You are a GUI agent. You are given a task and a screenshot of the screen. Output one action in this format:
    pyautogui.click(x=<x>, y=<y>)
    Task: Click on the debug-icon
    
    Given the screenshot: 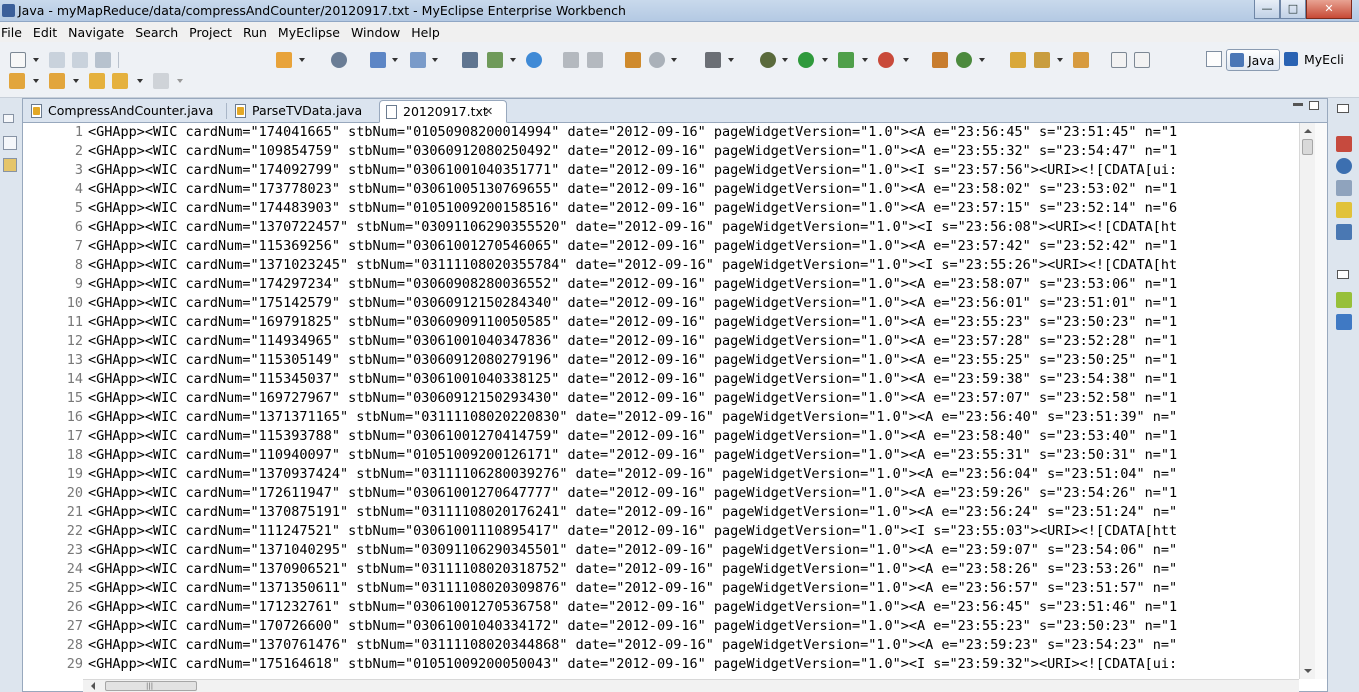 What is the action you would take?
    pyautogui.click(x=768, y=60)
    